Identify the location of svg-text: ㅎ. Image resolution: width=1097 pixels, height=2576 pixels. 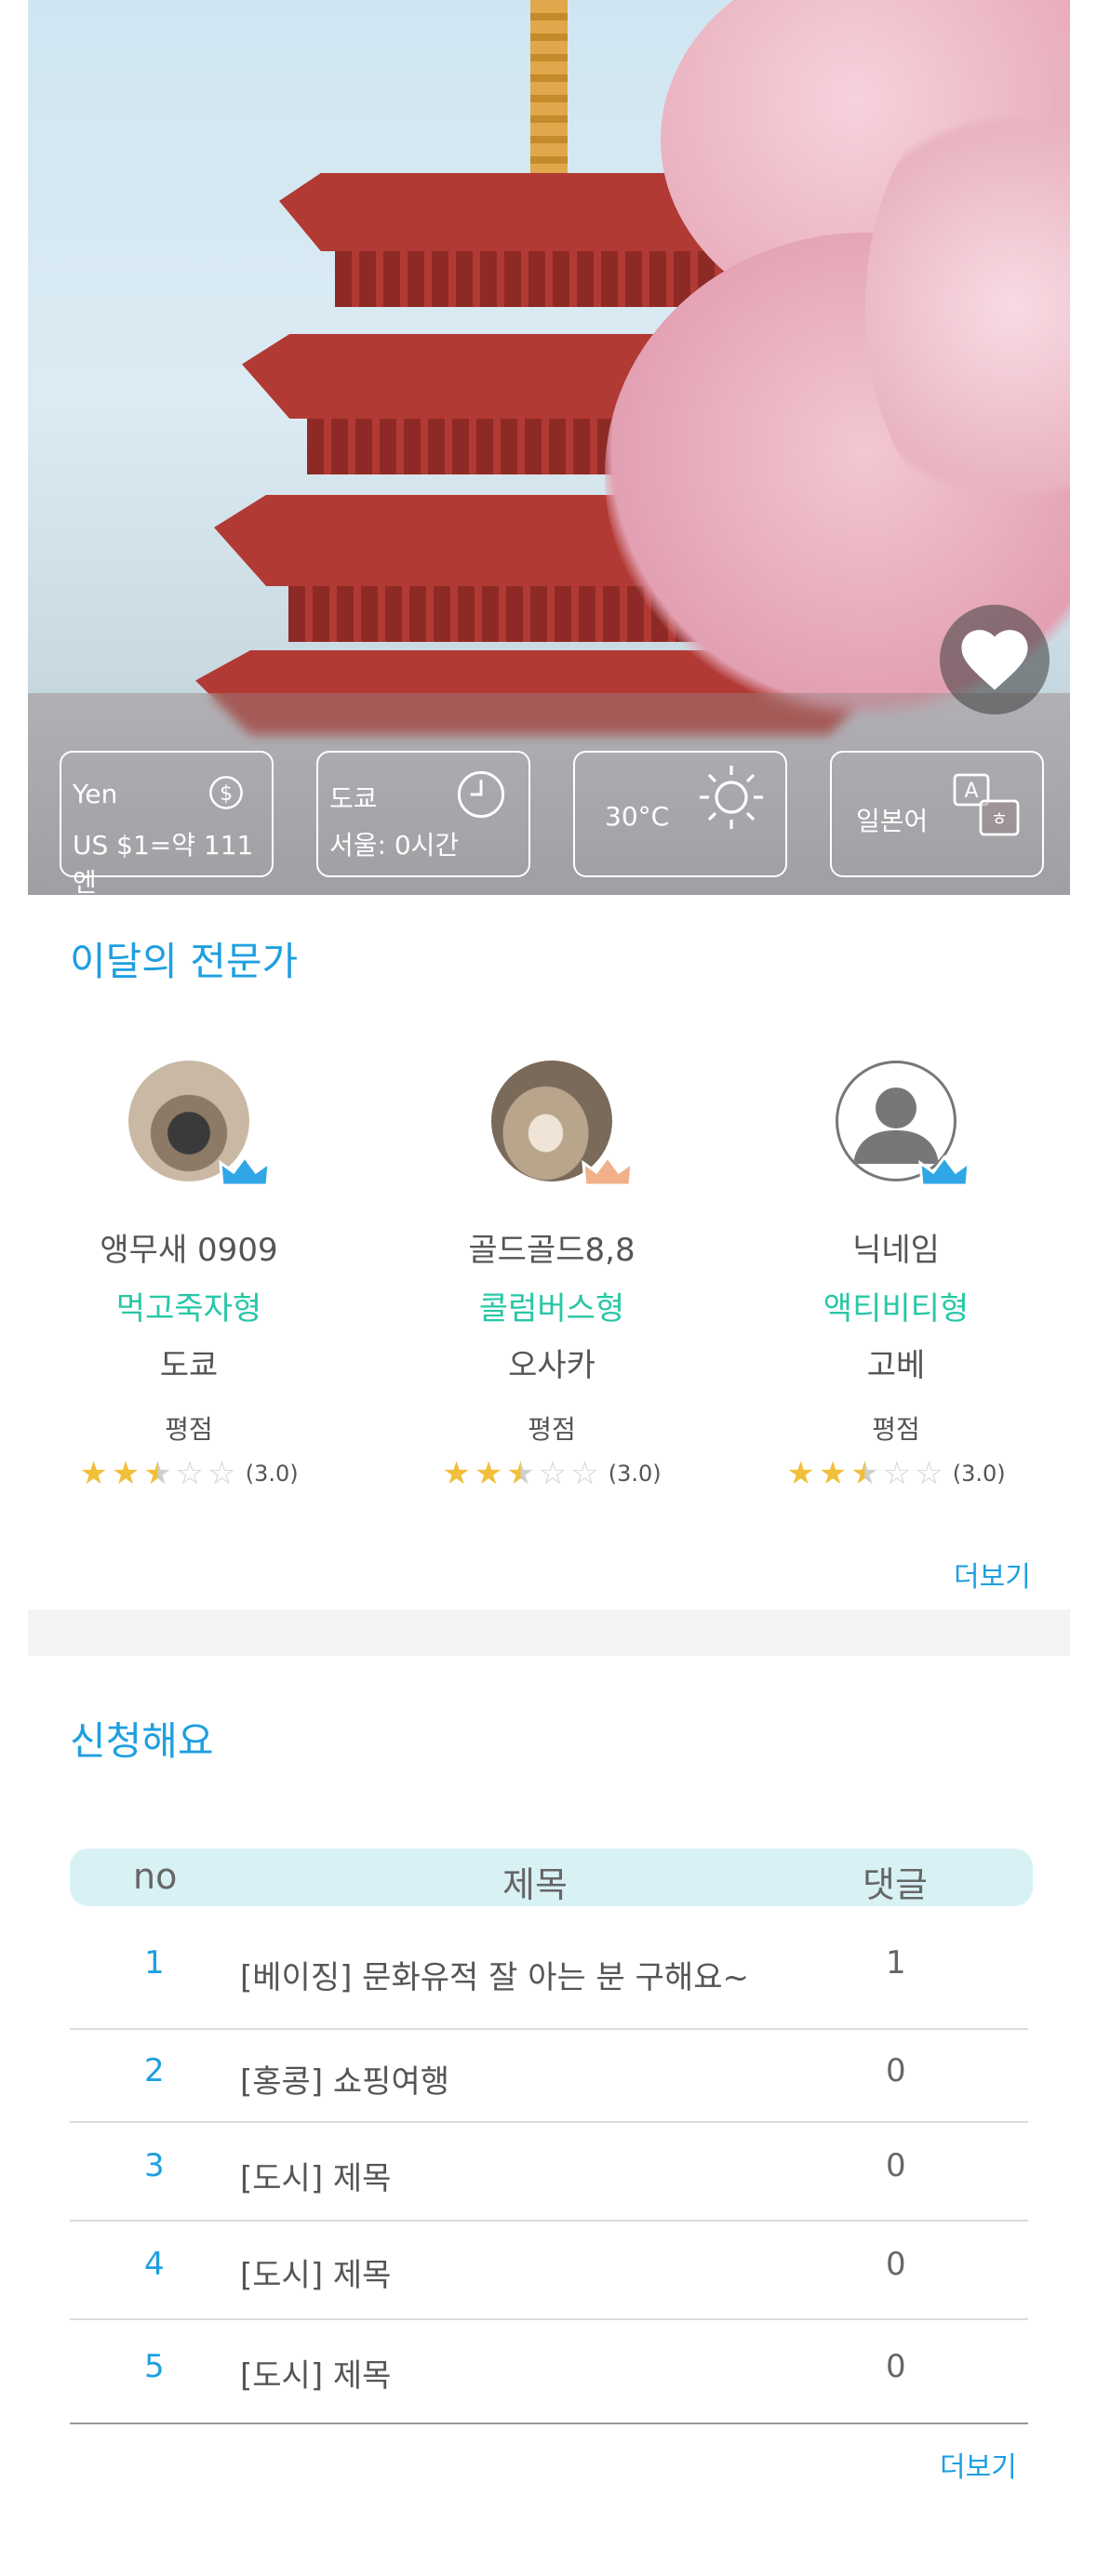
(999, 819).